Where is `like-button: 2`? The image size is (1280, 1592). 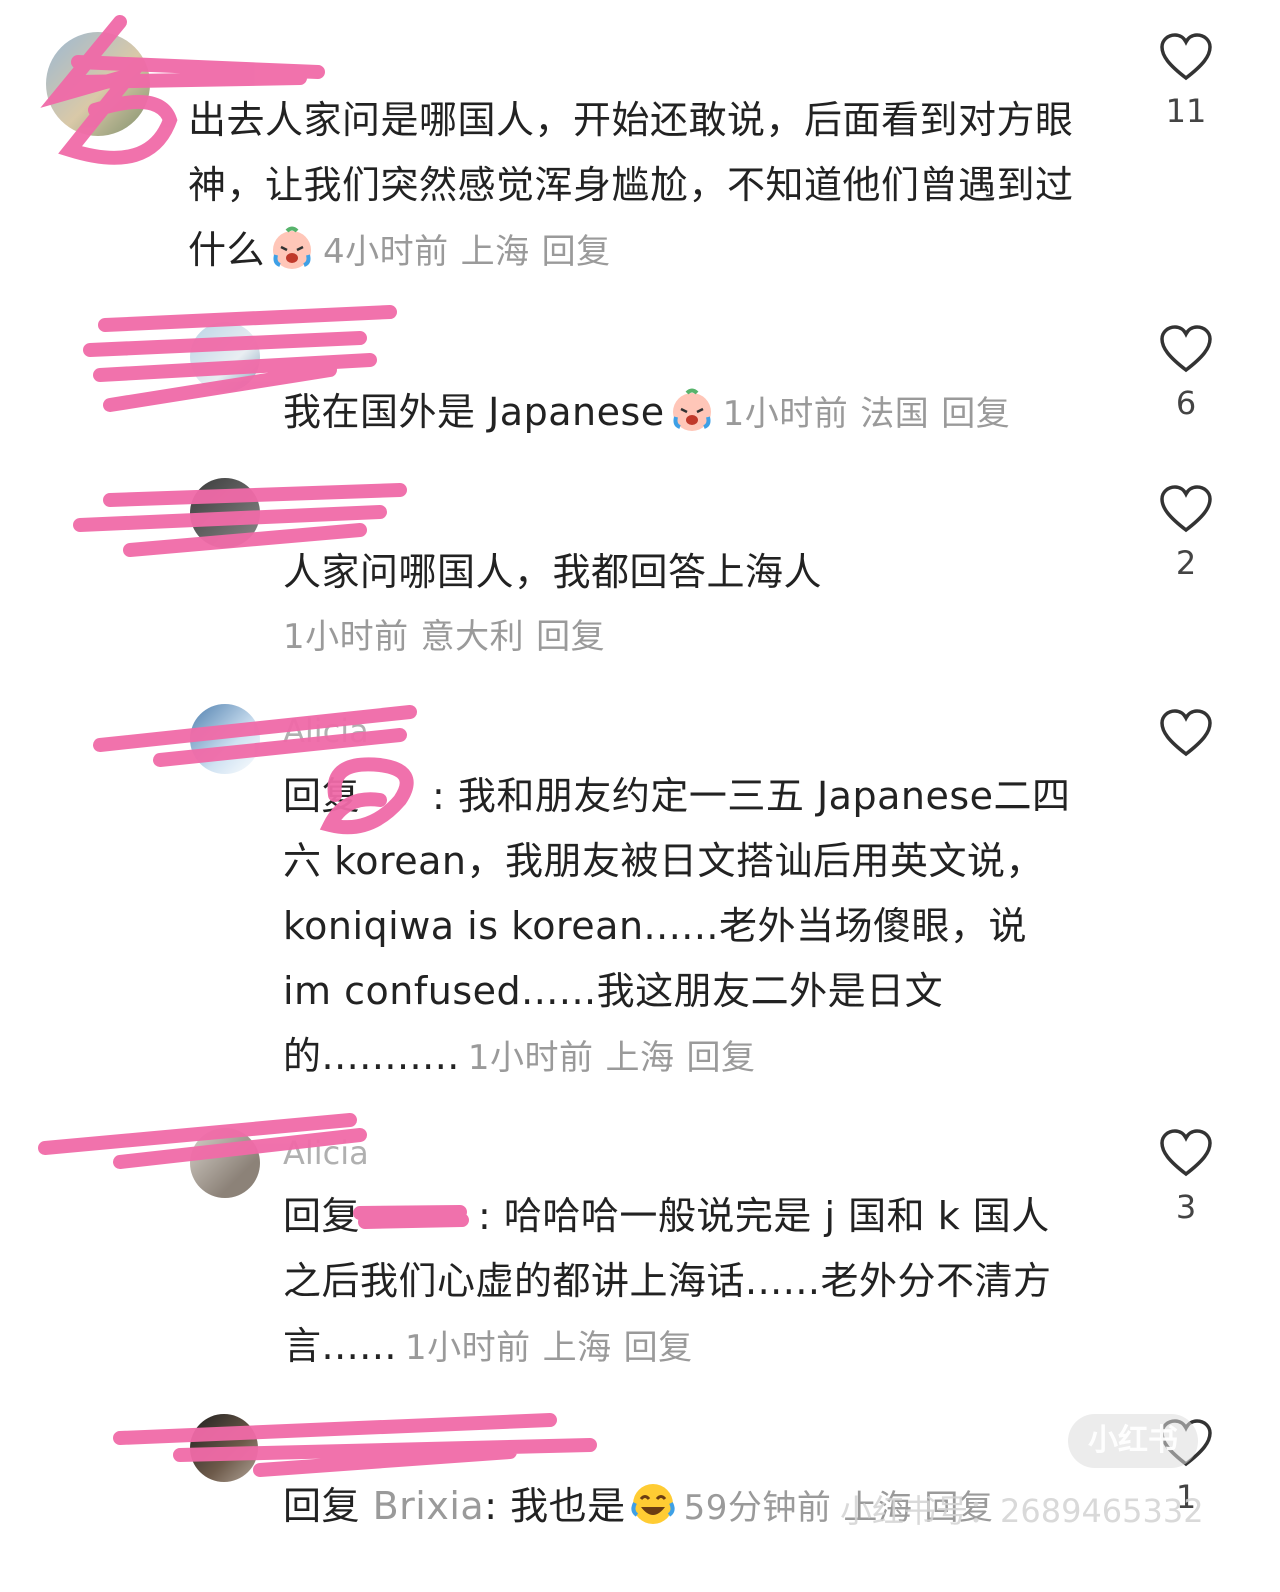
like-button: 2 is located at coordinates (1186, 533).